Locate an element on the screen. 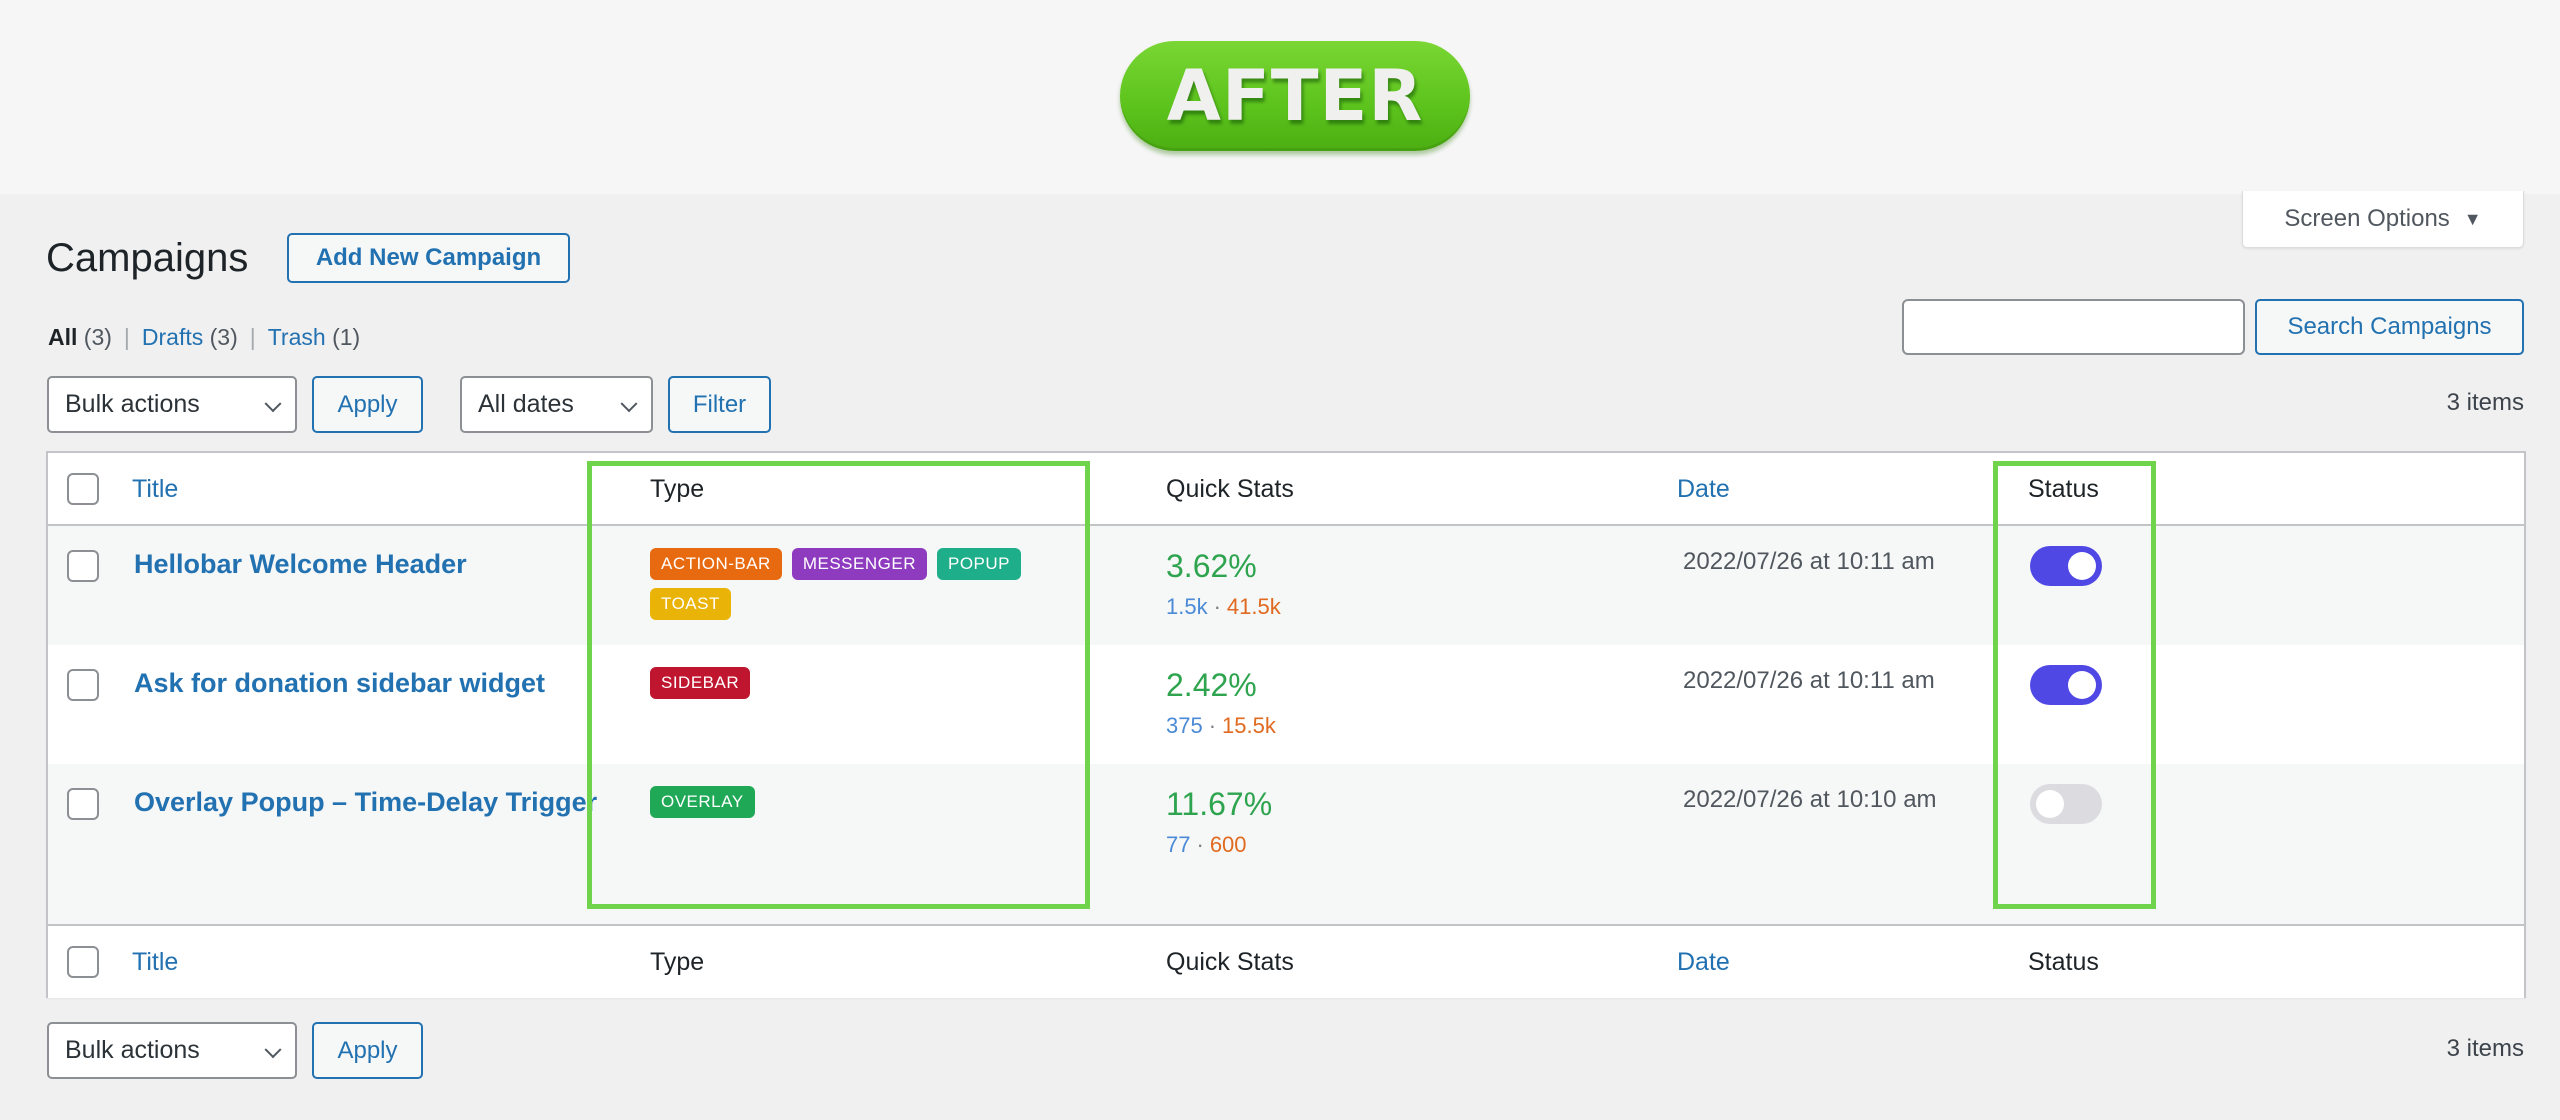 The image size is (2560, 1120). conversion-rate: 11.67% is located at coordinates (1219, 804).